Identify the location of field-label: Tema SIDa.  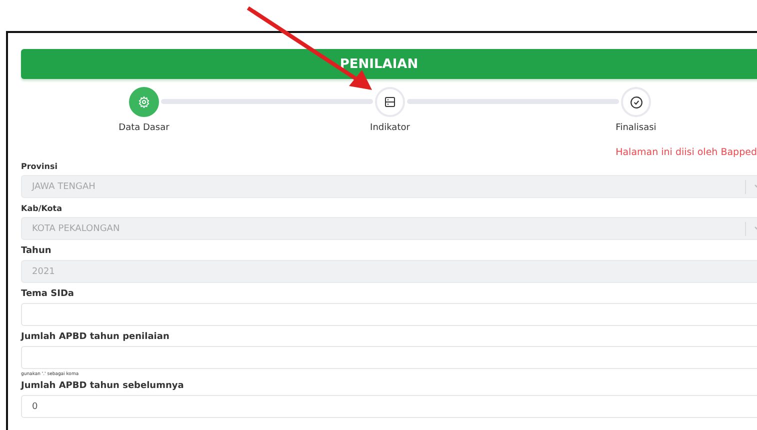
(48, 294).